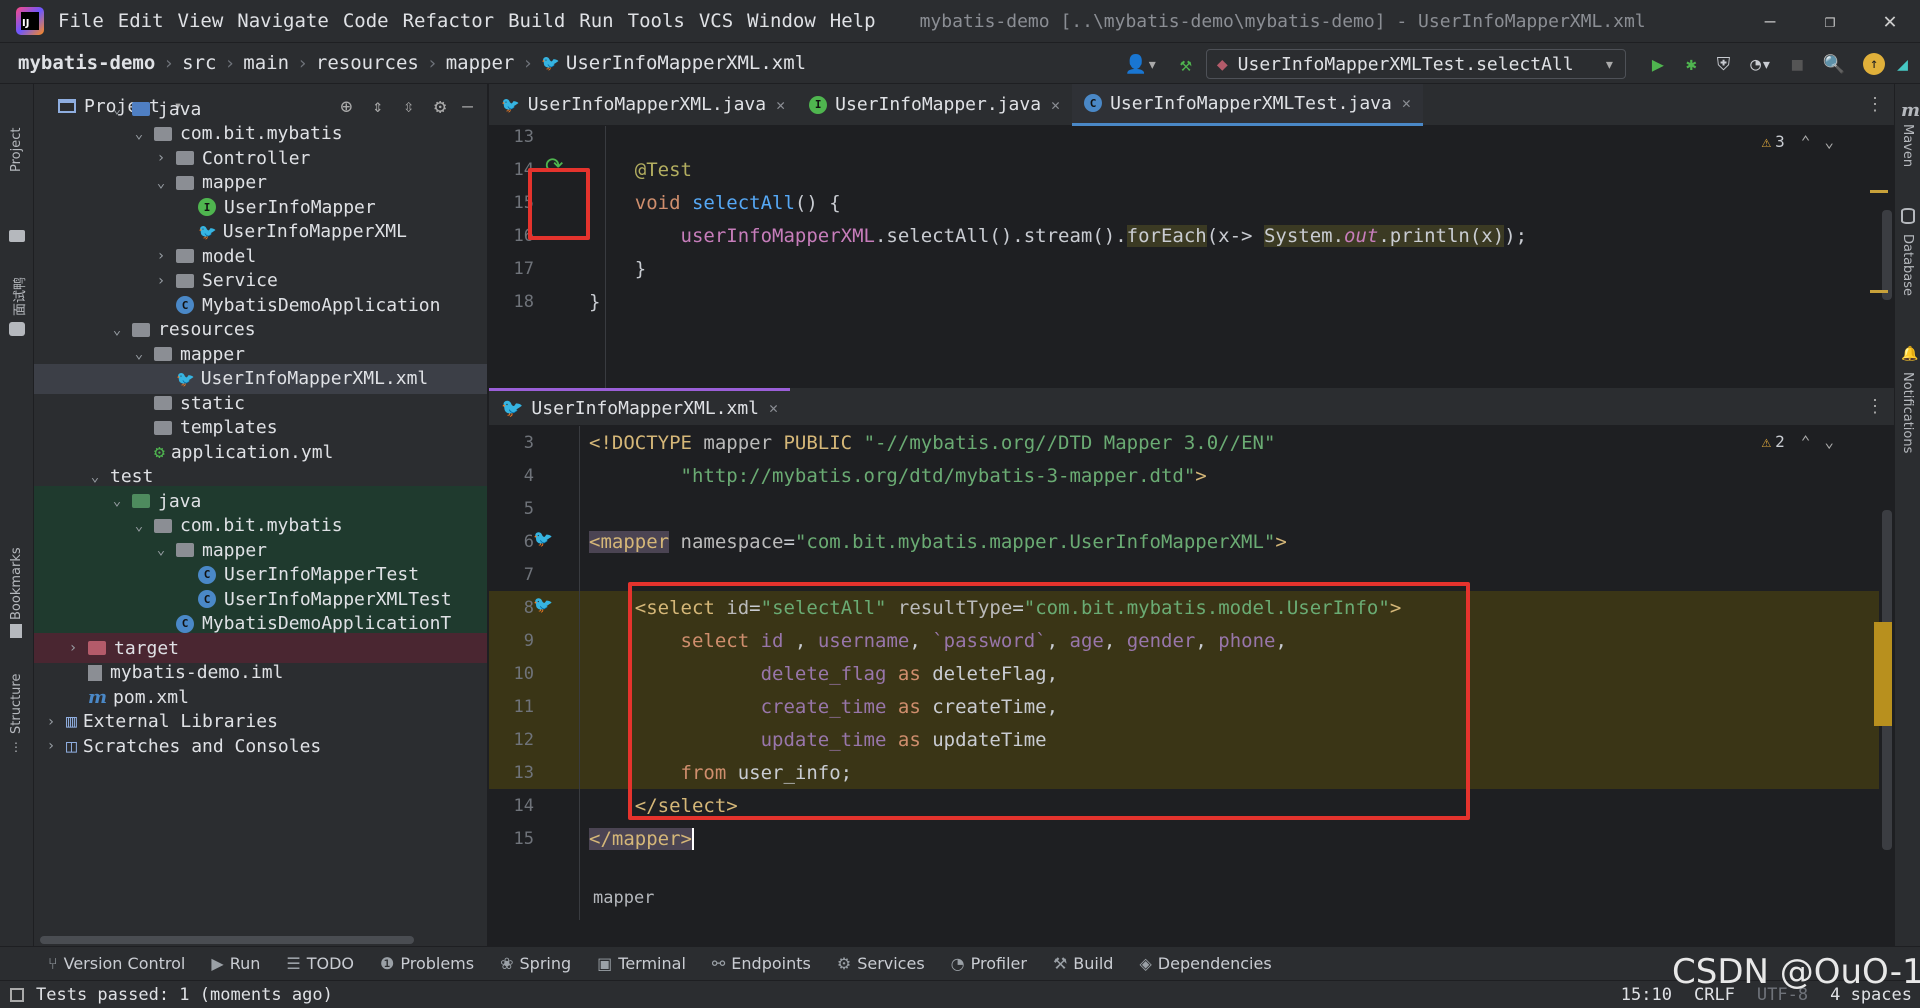  What do you see at coordinates (1247, 104) in the screenshot?
I see `editor-tab: C UserInfoMapperXMLTest.java ✕` at bounding box center [1247, 104].